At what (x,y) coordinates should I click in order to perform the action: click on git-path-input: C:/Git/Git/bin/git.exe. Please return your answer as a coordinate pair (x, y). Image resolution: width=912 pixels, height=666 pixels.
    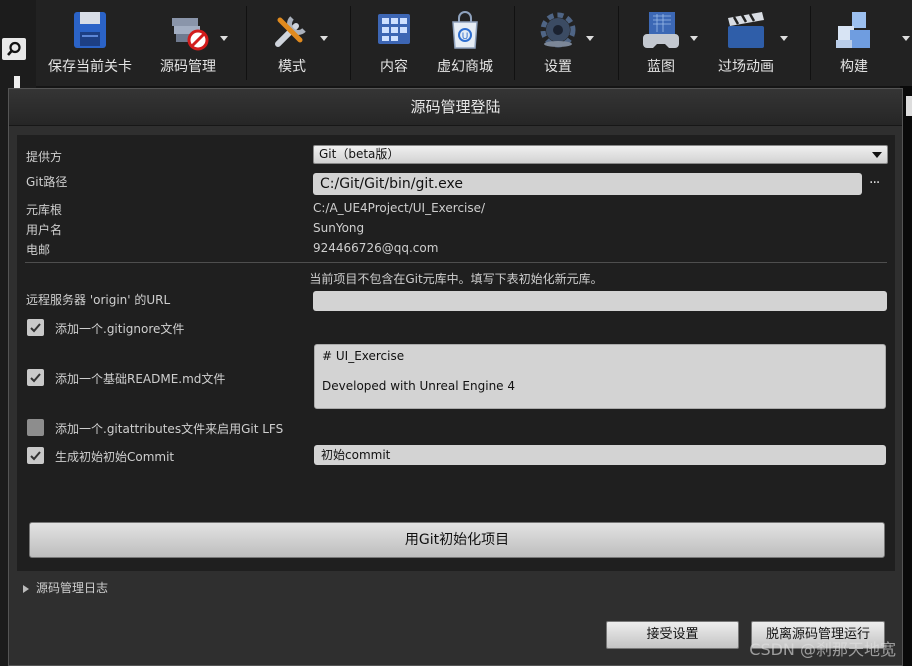
    Looking at the image, I should click on (587, 184).